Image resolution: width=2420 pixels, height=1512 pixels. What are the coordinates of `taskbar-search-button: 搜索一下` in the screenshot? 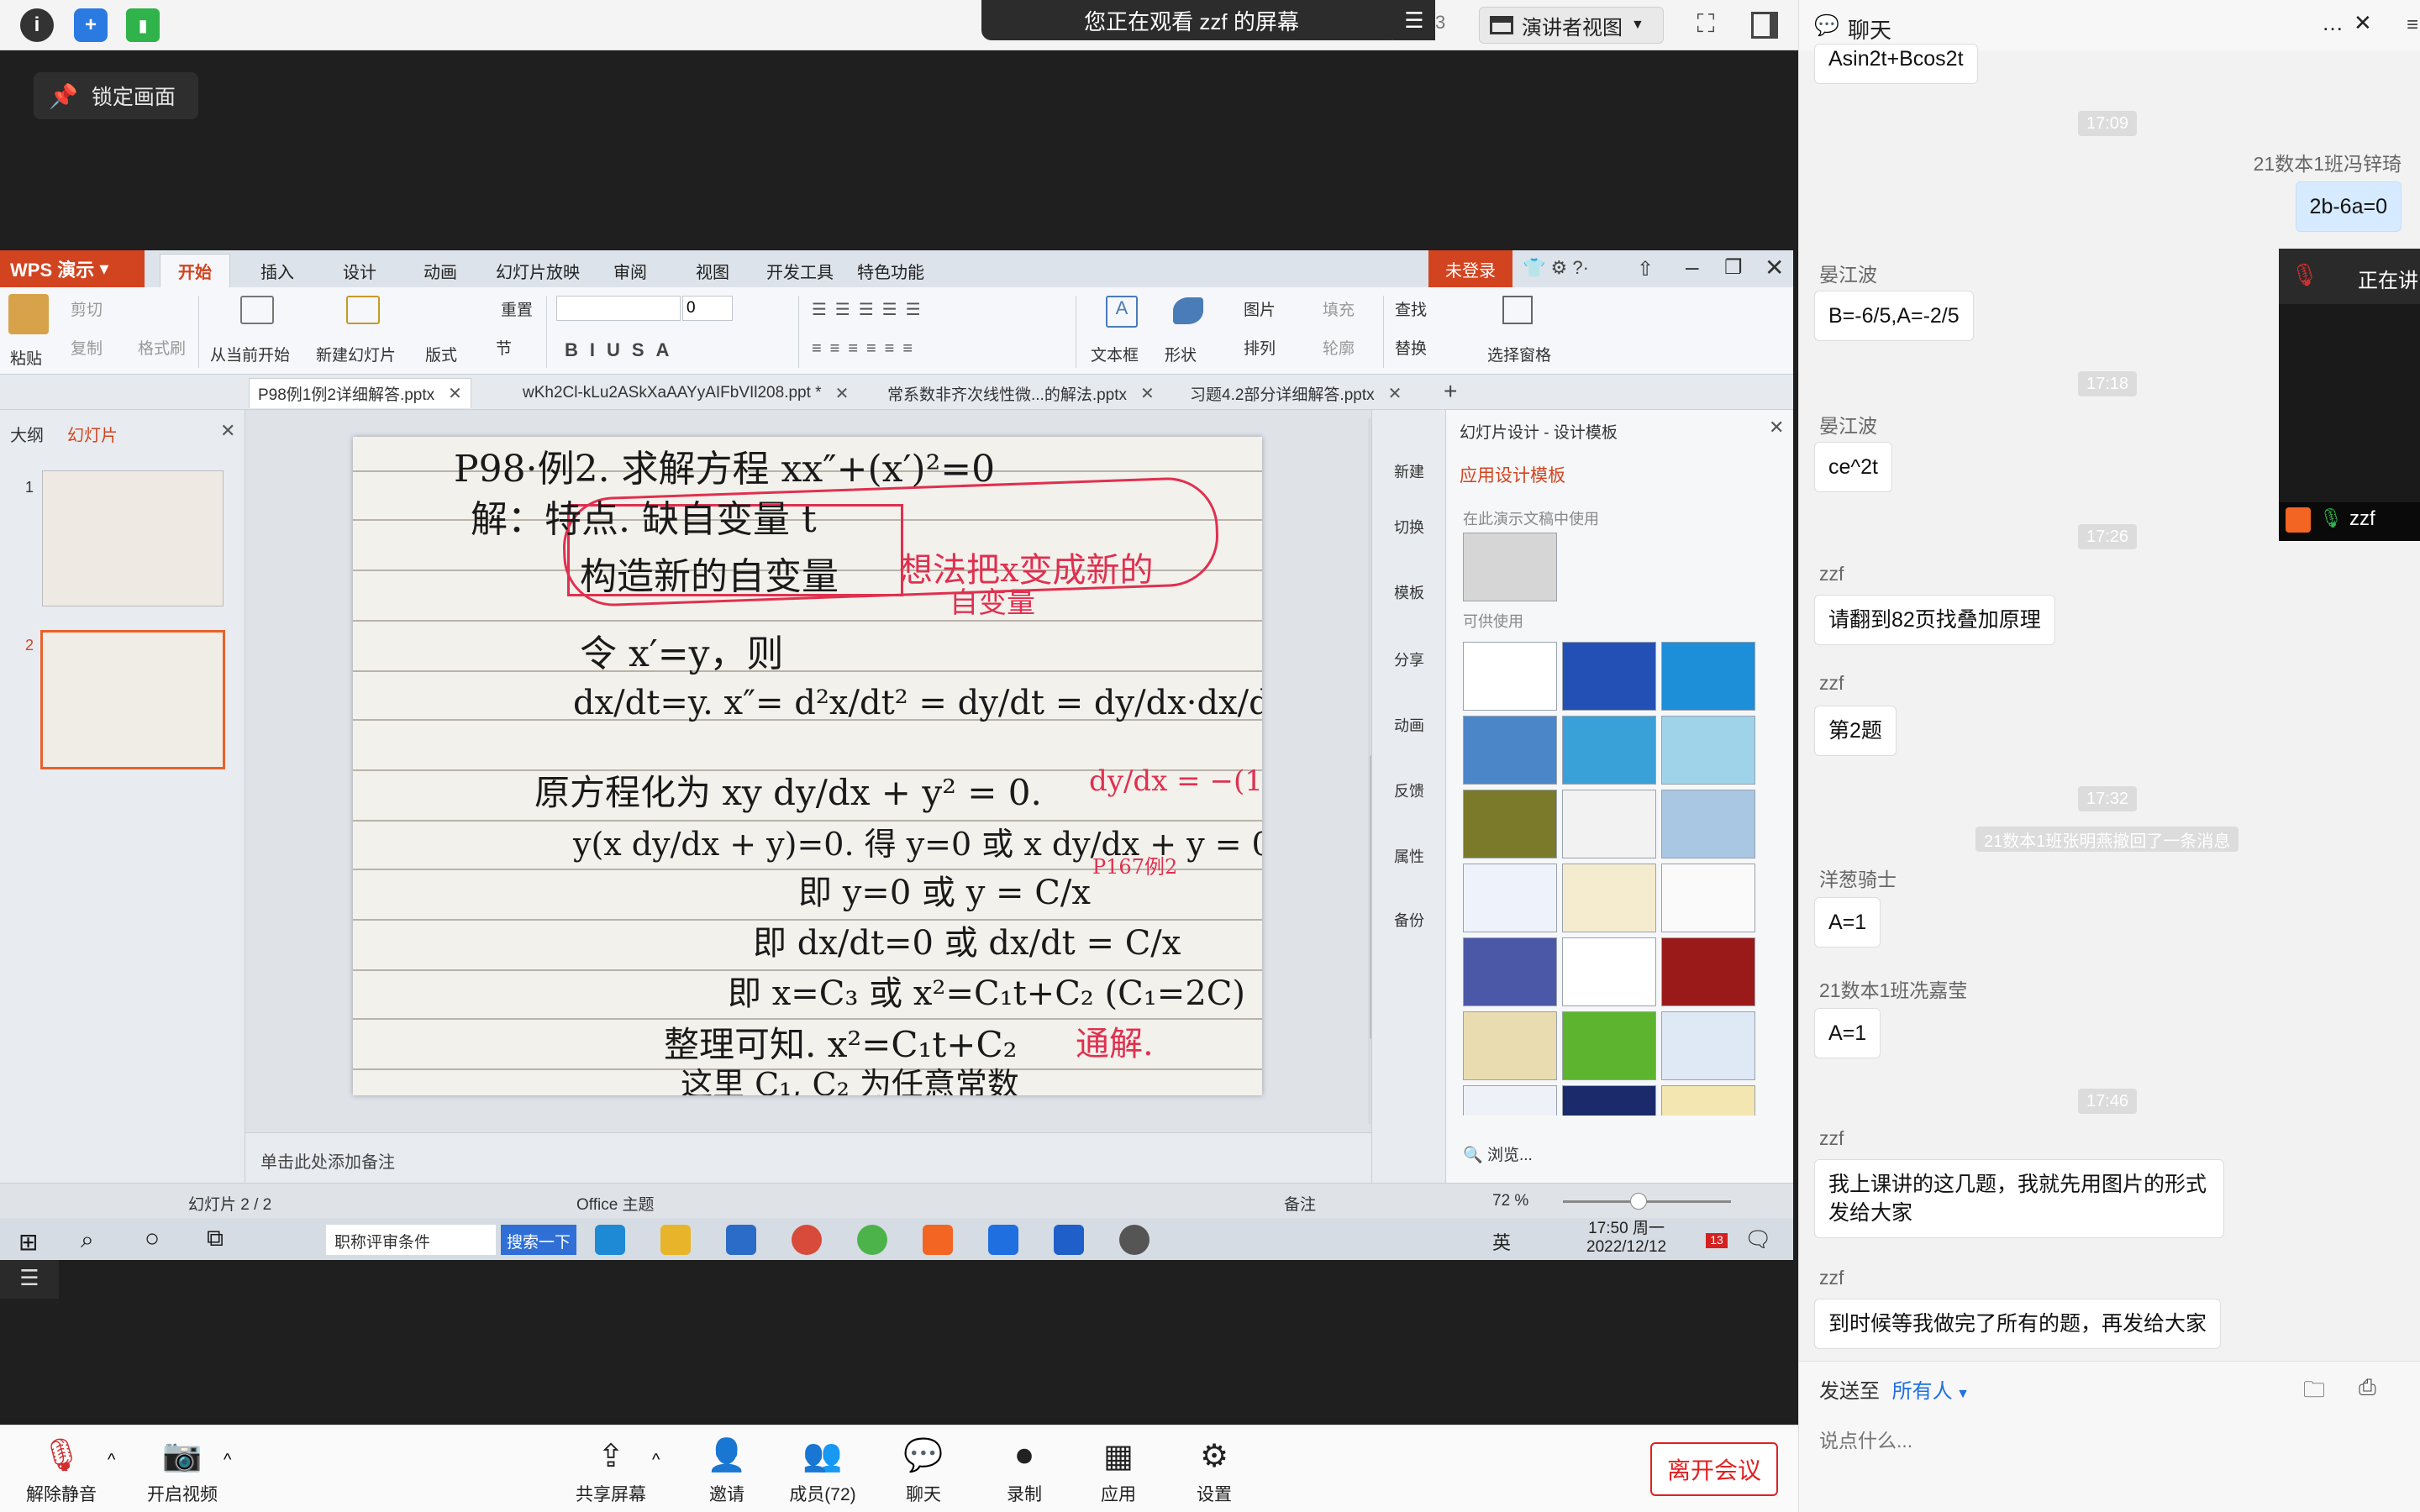 It's located at (538, 1240).